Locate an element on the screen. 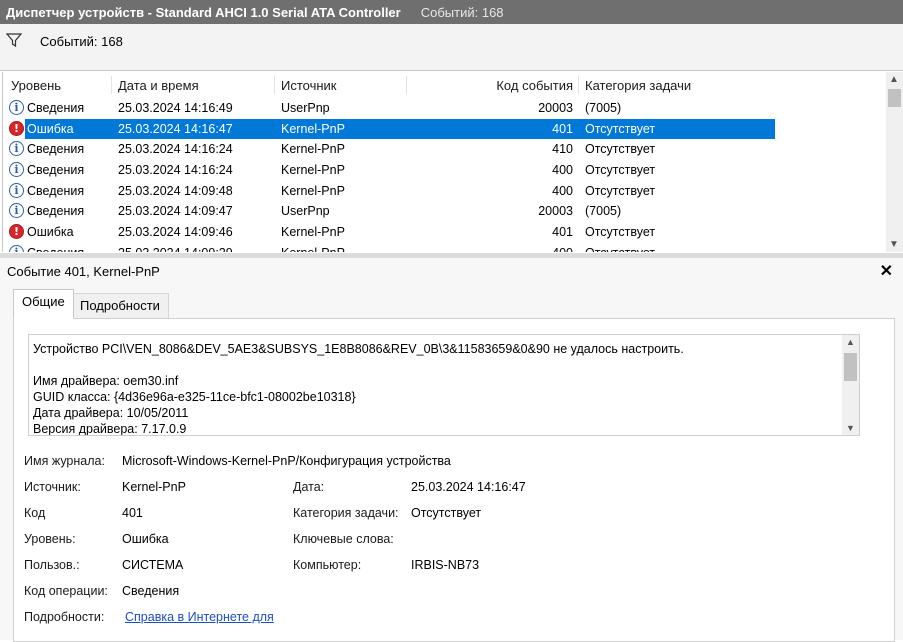 This screenshot has width=903, height=642. category-label: Категория задачи: is located at coordinates (346, 513).